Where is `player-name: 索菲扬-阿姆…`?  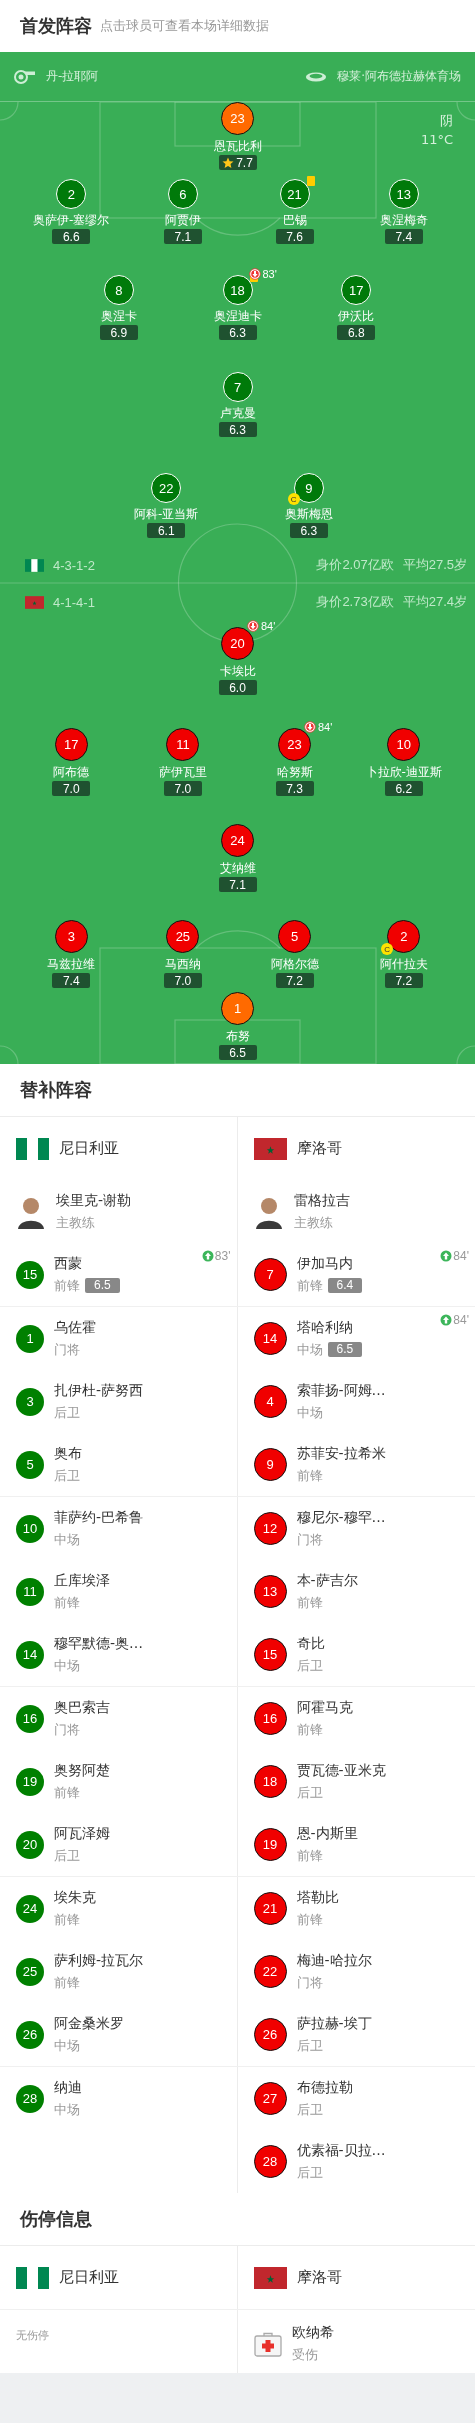 player-name: 索菲扬-阿姆… is located at coordinates (341, 1390).